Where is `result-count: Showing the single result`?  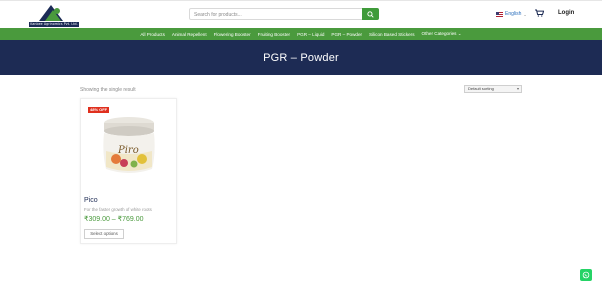
result-count: Showing the single result is located at coordinates (108, 90).